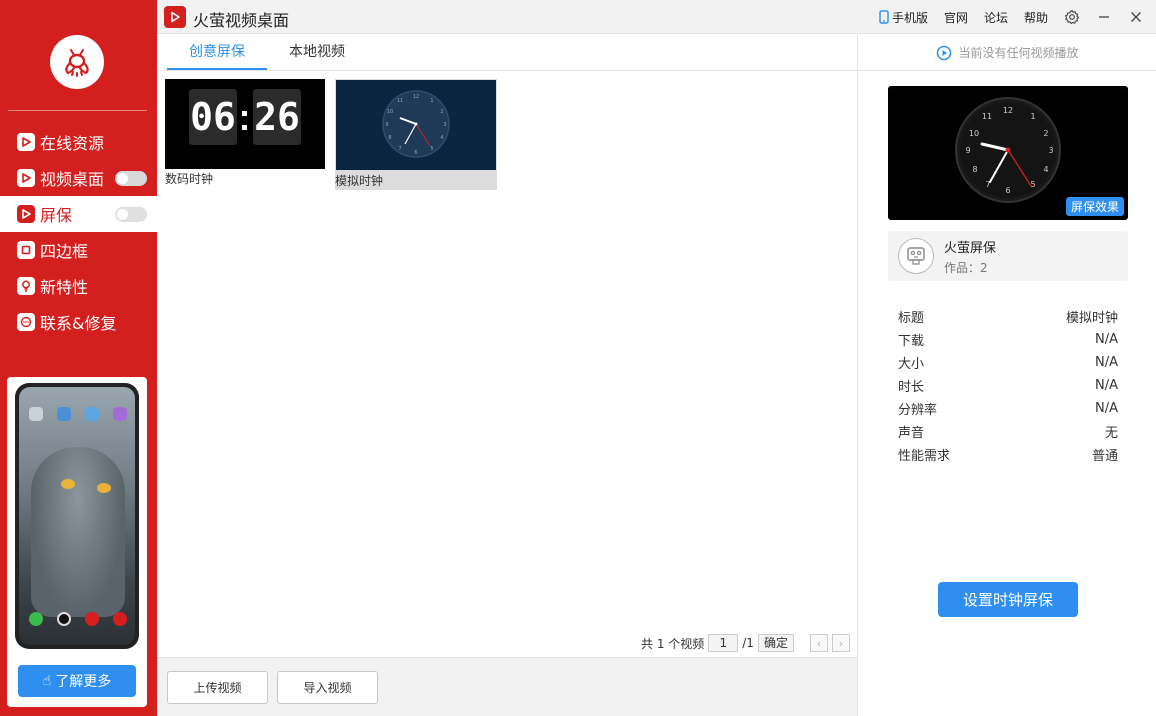 The width and height of the screenshot is (1156, 716). Describe the element at coordinates (56, 215) in the screenshot. I see `sidebar-item-label: 屏保` at that location.